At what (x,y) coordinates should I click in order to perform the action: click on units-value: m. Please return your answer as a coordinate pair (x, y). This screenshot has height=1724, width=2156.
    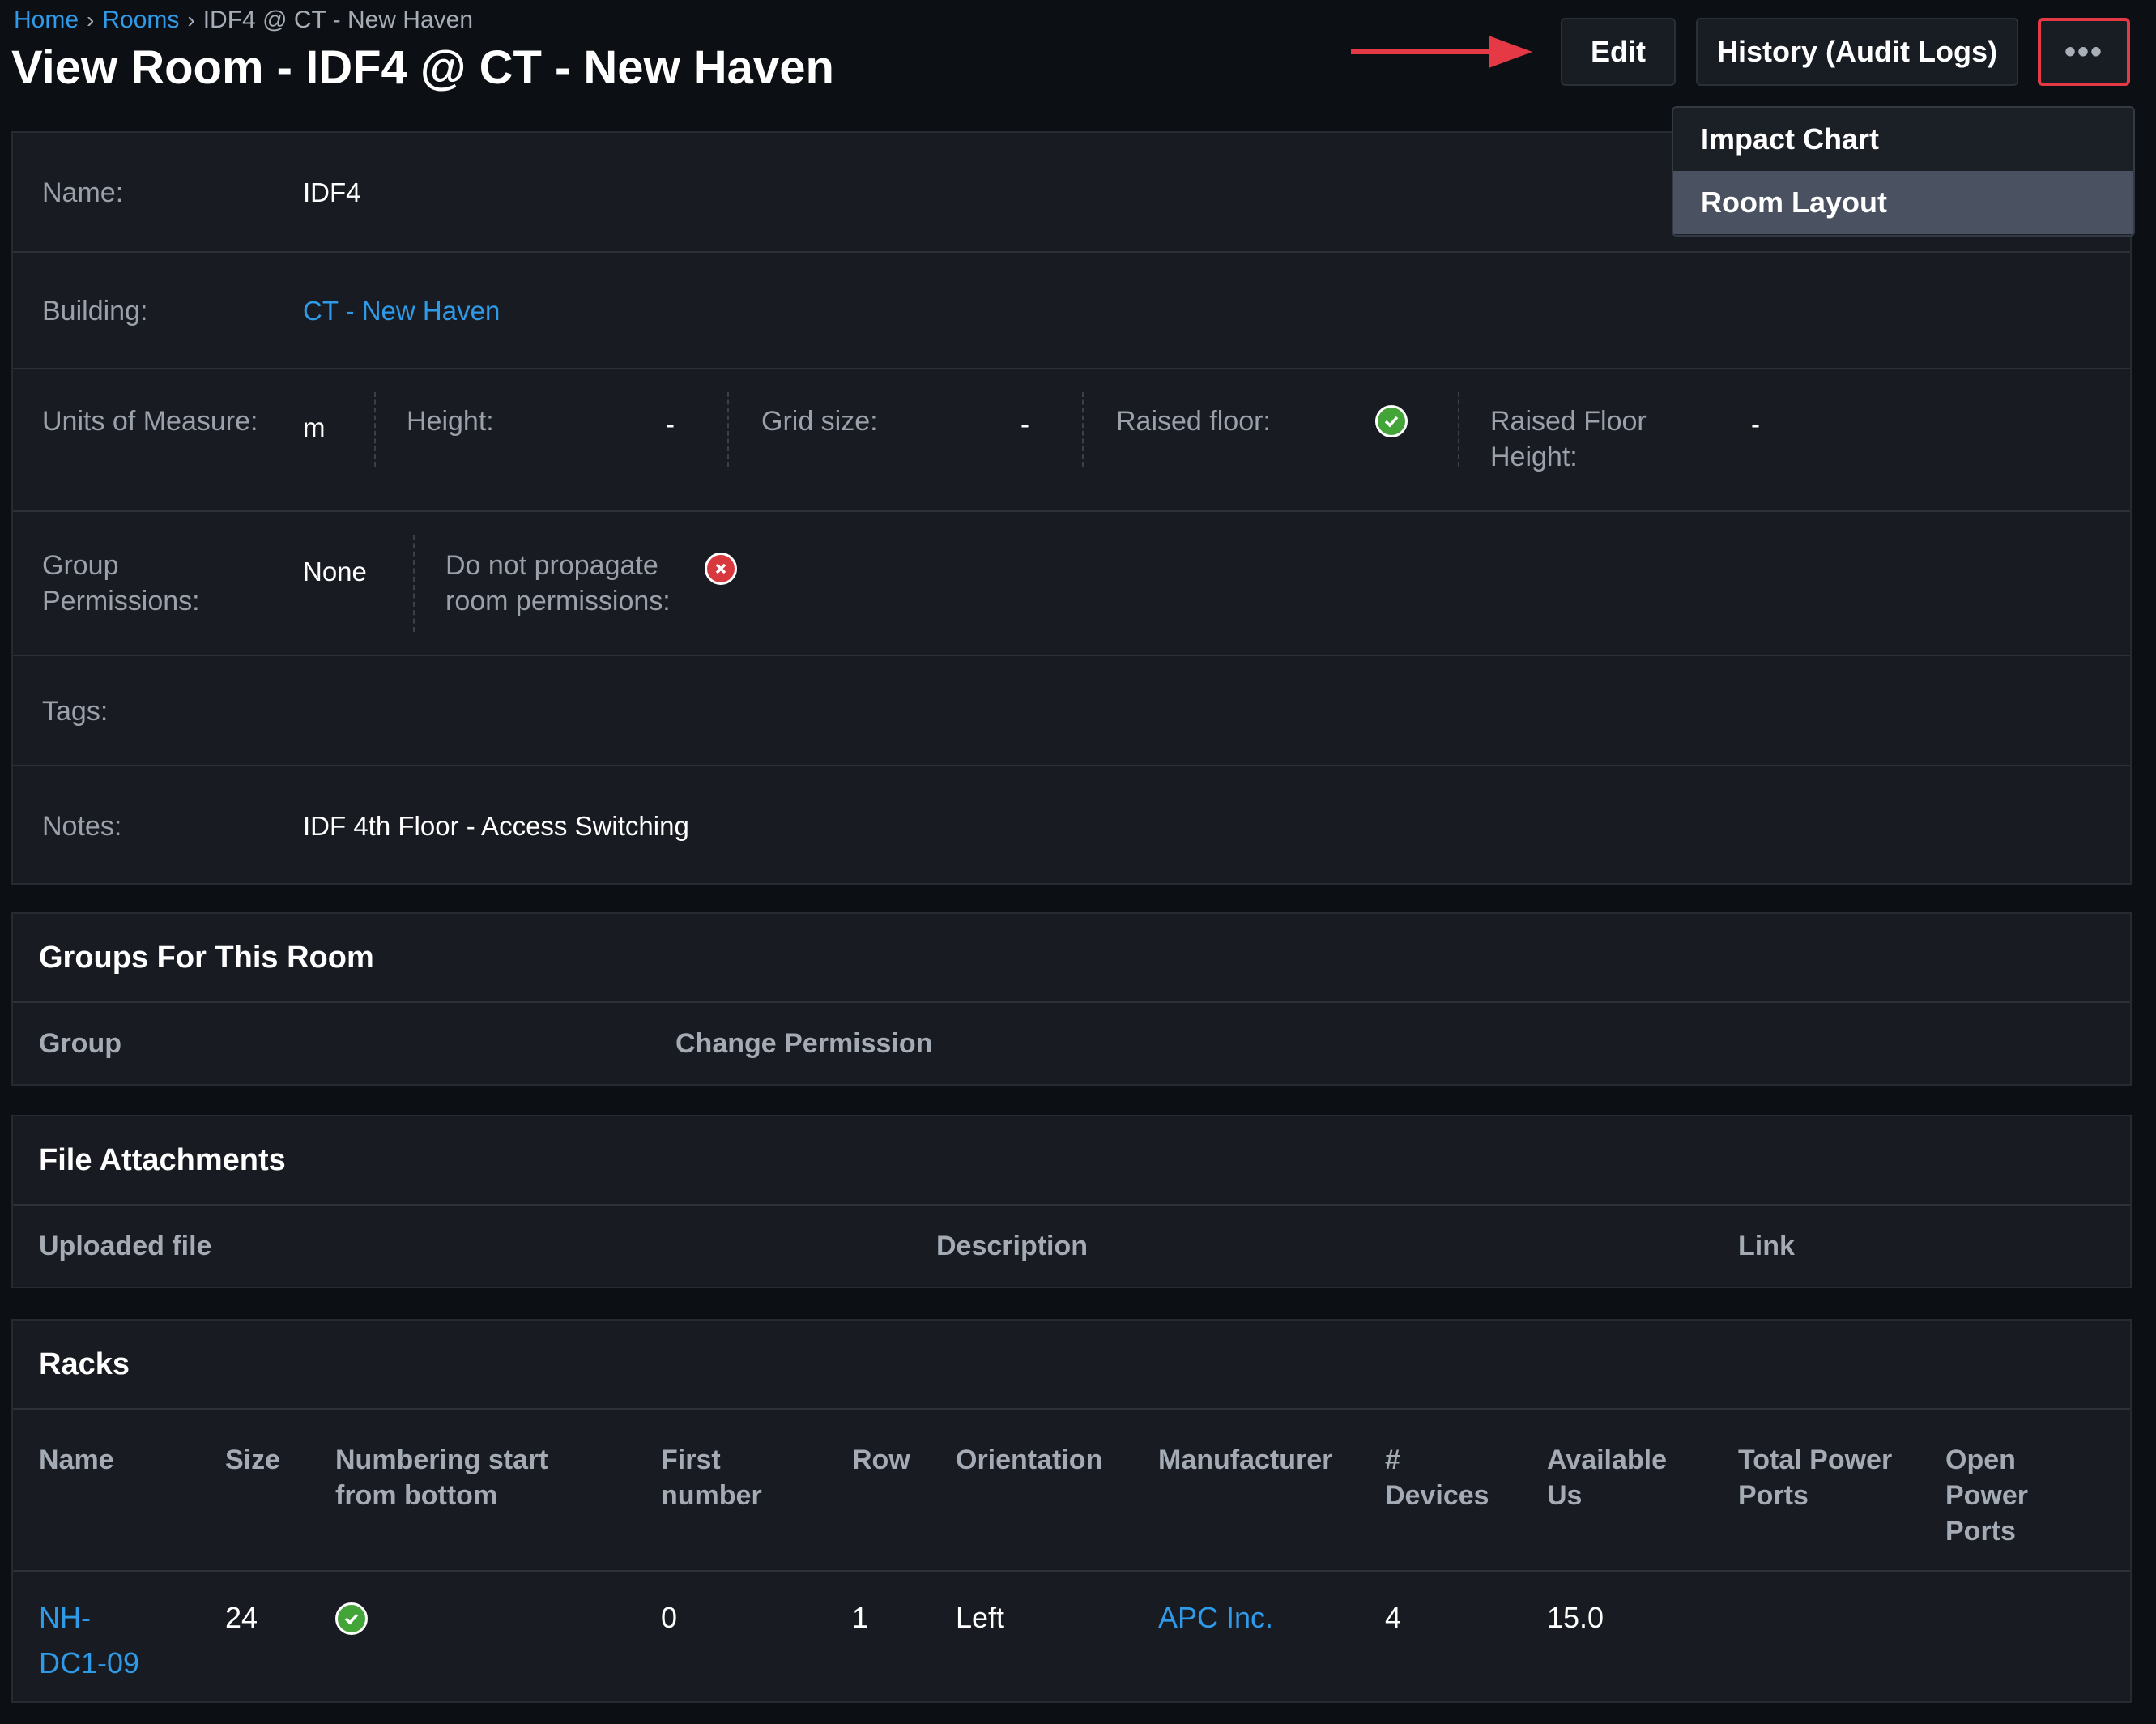
    Looking at the image, I should click on (314, 427).